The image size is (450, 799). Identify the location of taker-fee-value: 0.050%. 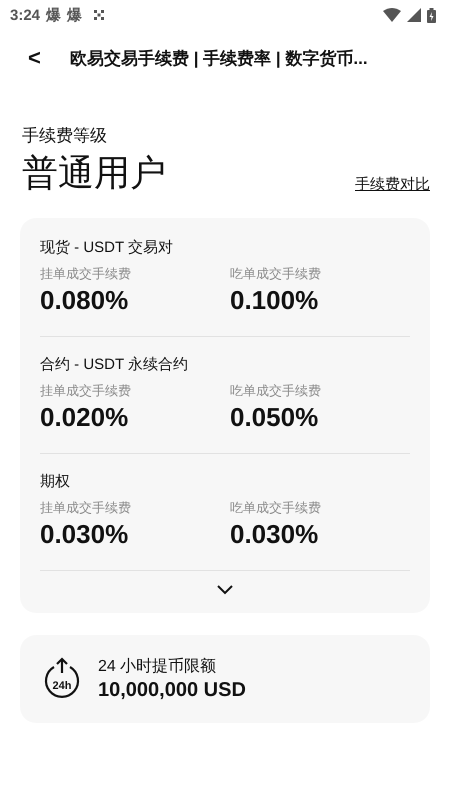
(274, 417).